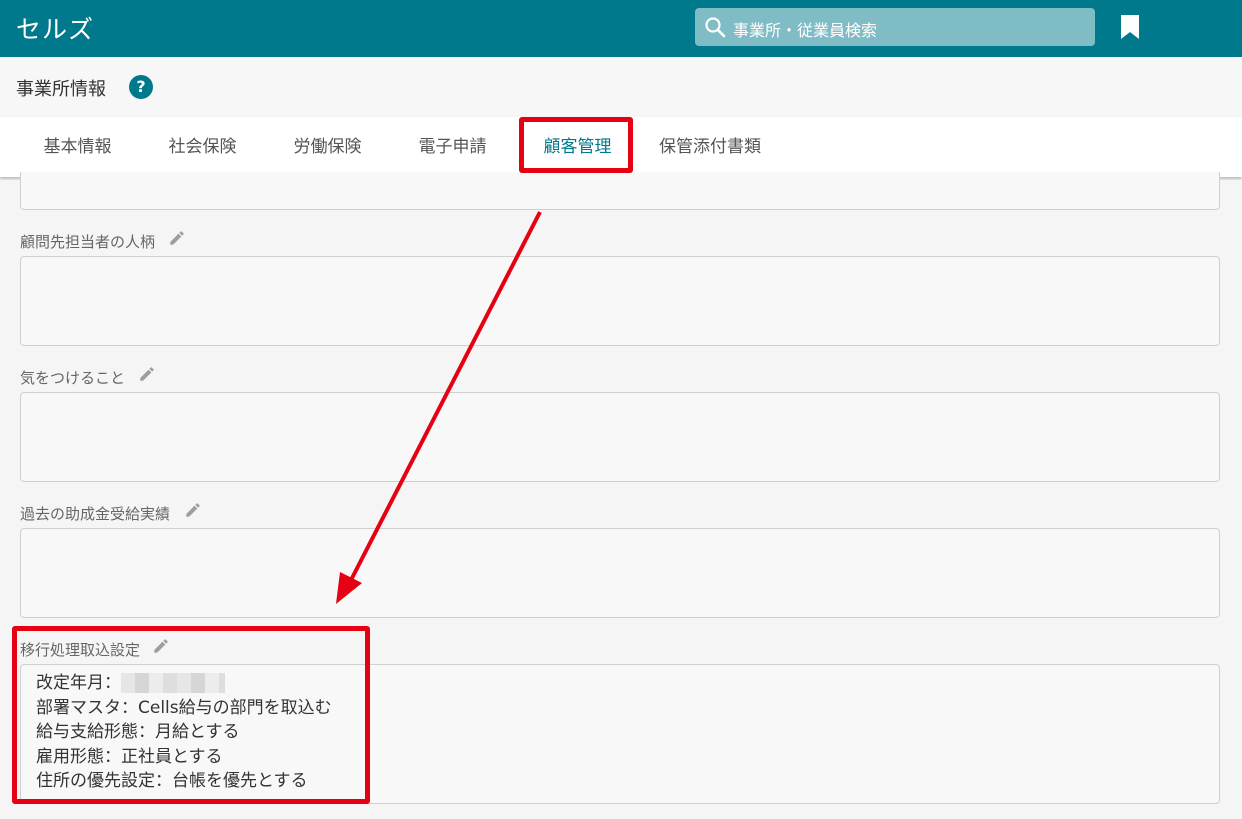 The width and height of the screenshot is (1242, 819). Describe the element at coordinates (95, 514) in the screenshot. I see `field-label-subsidy-history: 過去の助成金受給実績` at that location.